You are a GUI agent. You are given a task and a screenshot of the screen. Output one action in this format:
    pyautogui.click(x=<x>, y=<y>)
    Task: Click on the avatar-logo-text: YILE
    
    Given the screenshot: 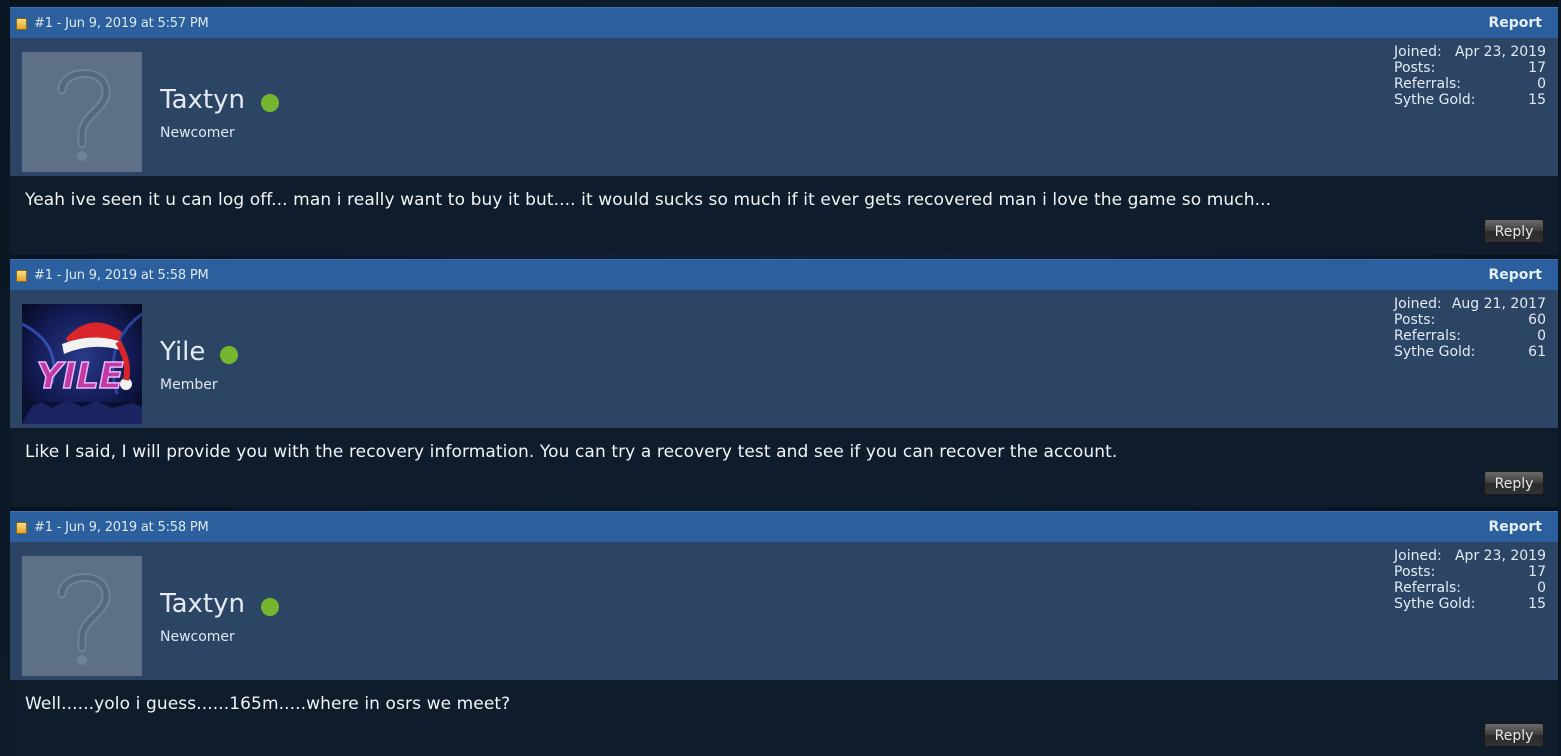 What is the action you would take?
    pyautogui.click(x=80, y=376)
    